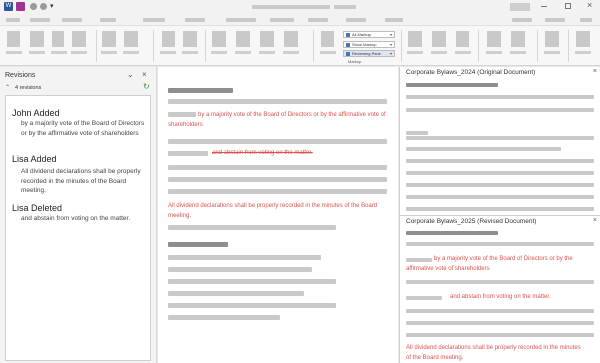 This screenshot has height=363, width=600. What do you see at coordinates (85, 219) in the screenshot?
I see `revision-text: and abstain from voting on the matter.` at bounding box center [85, 219].